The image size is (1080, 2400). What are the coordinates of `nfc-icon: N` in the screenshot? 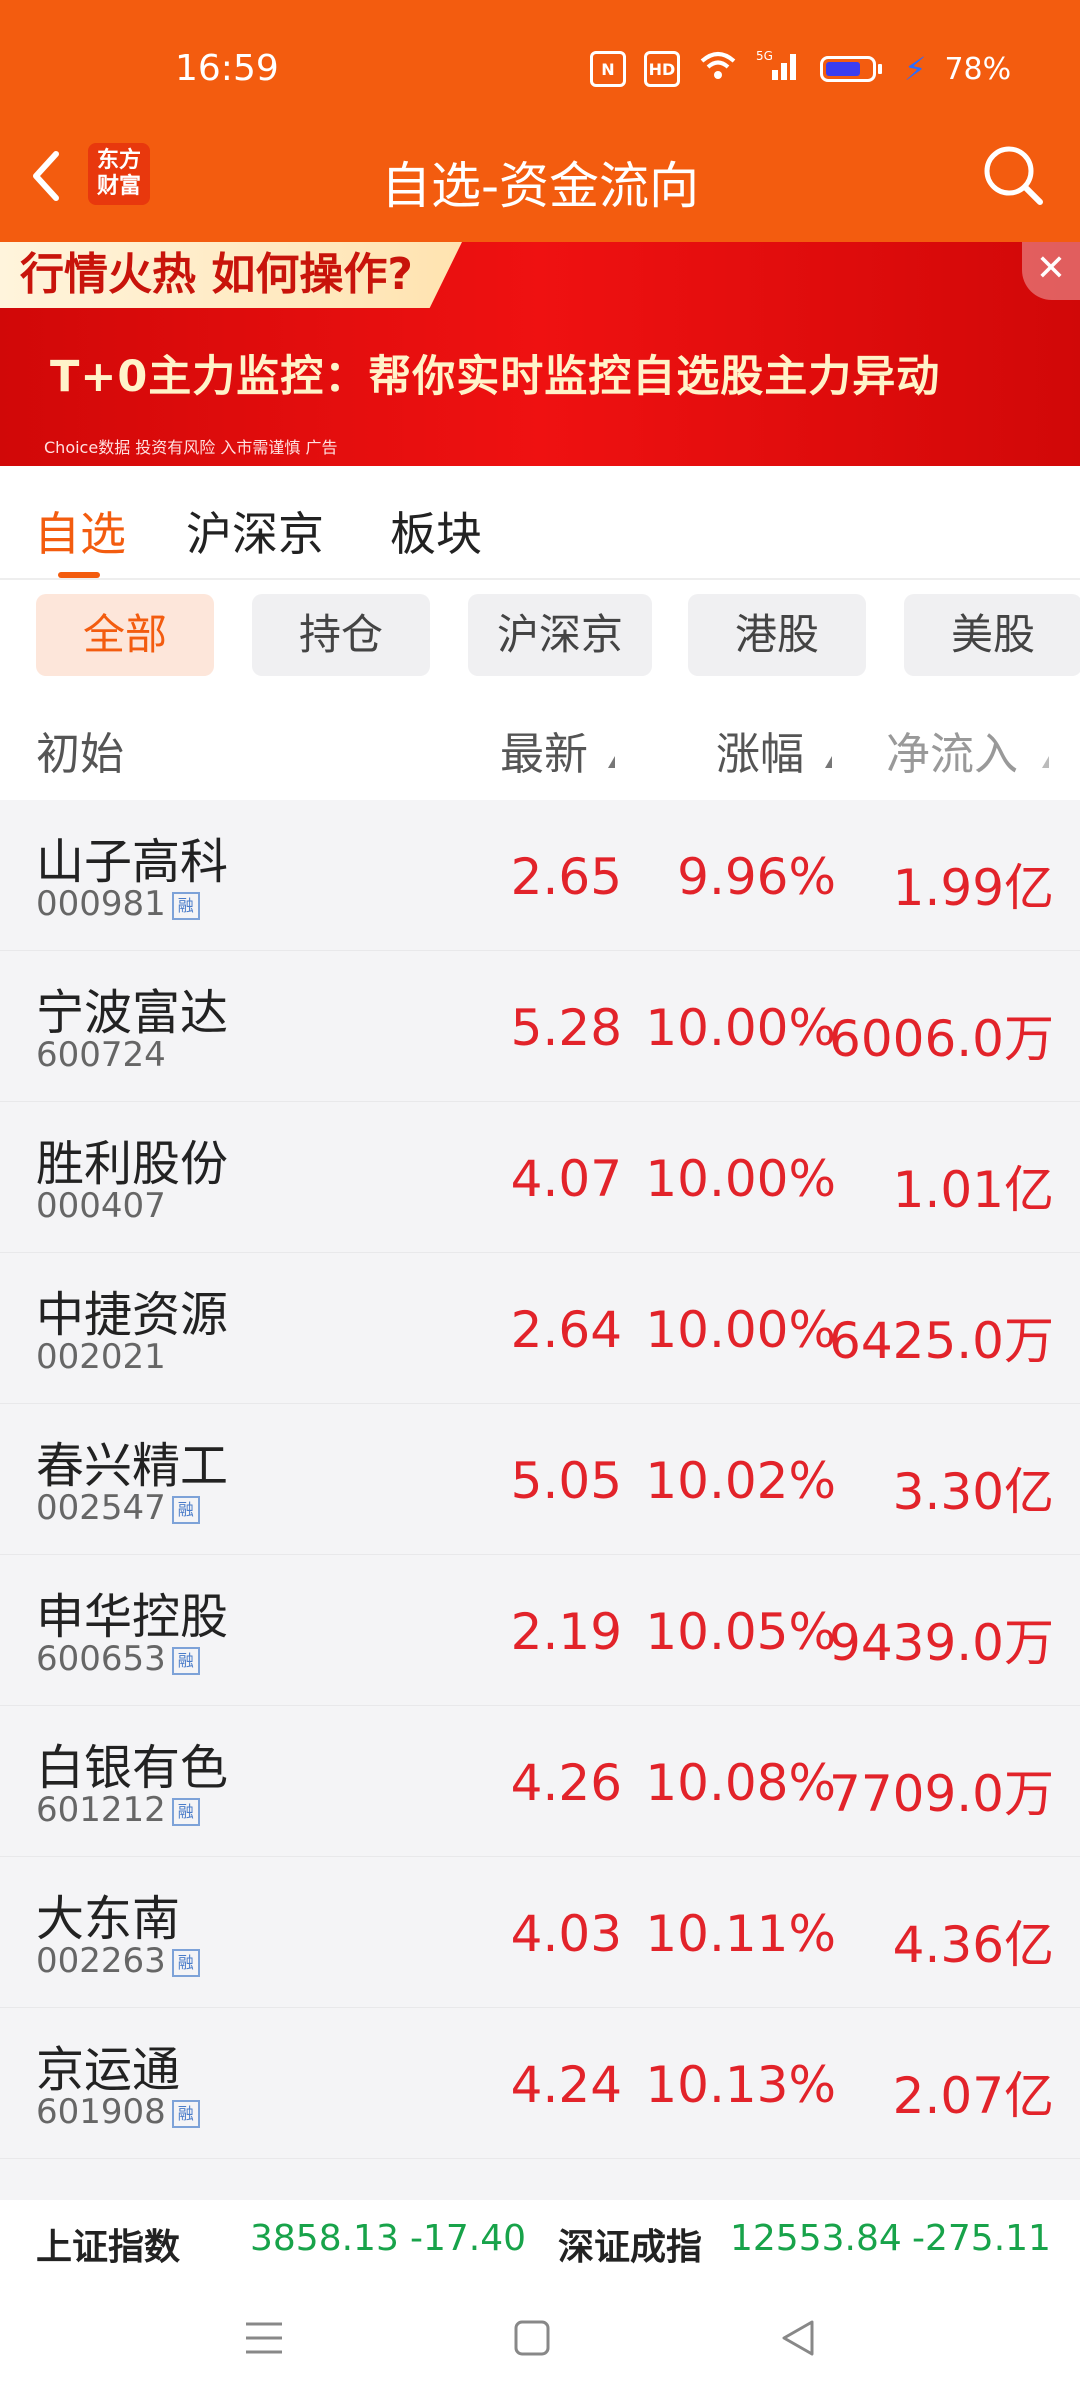 It's located at (608, 69).